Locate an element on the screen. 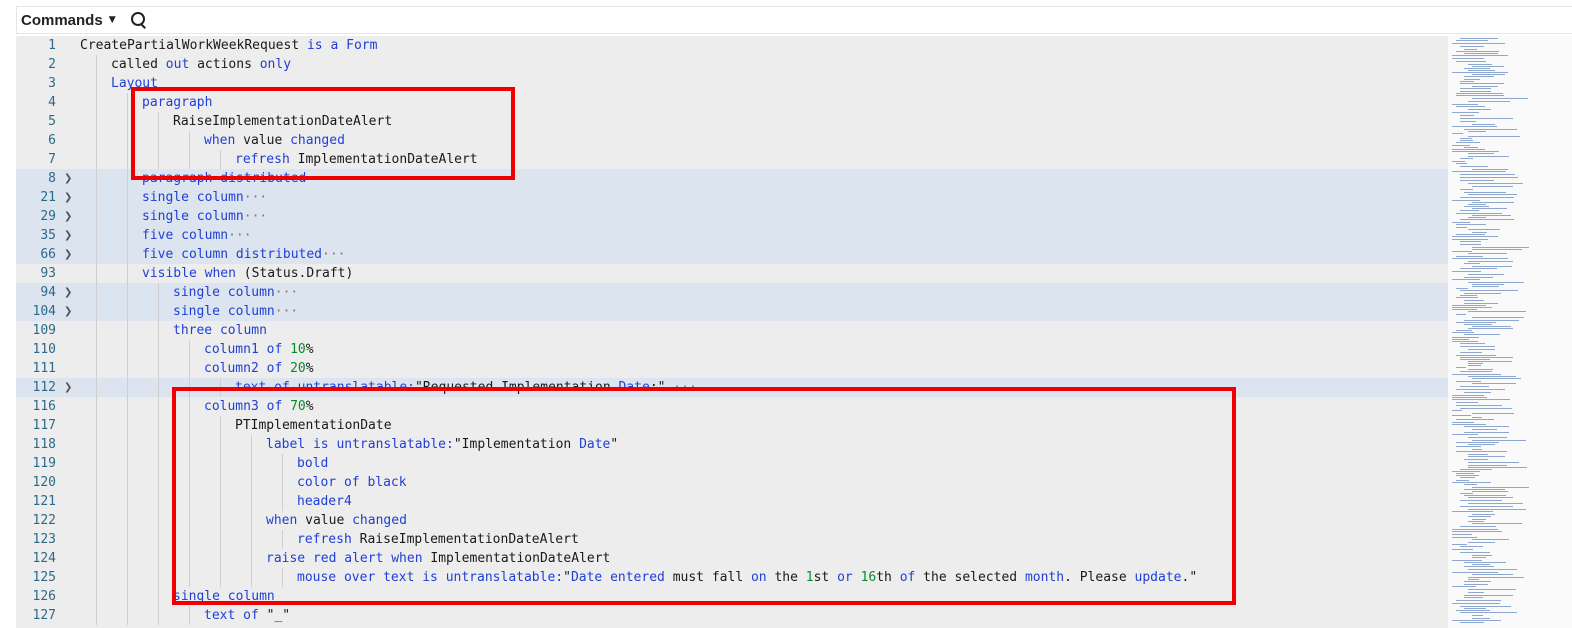 The height and width of the screenshot is (628, 1572). code-token: three column is located at coordinates (220, 330).